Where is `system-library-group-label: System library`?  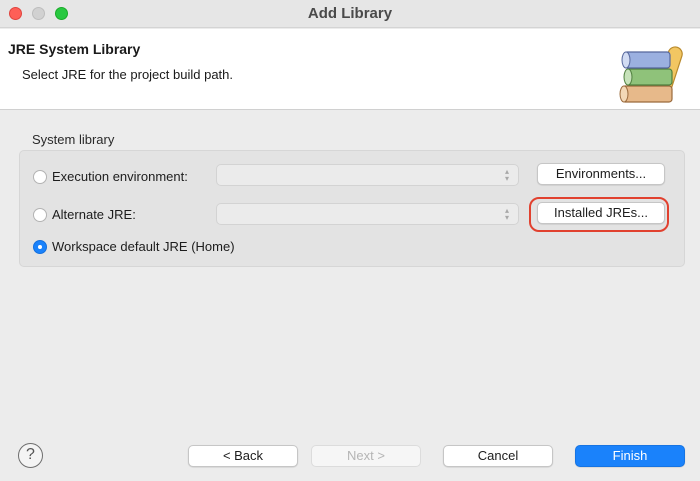 system-library-group-label: System library is located at coordinates (73, 139).